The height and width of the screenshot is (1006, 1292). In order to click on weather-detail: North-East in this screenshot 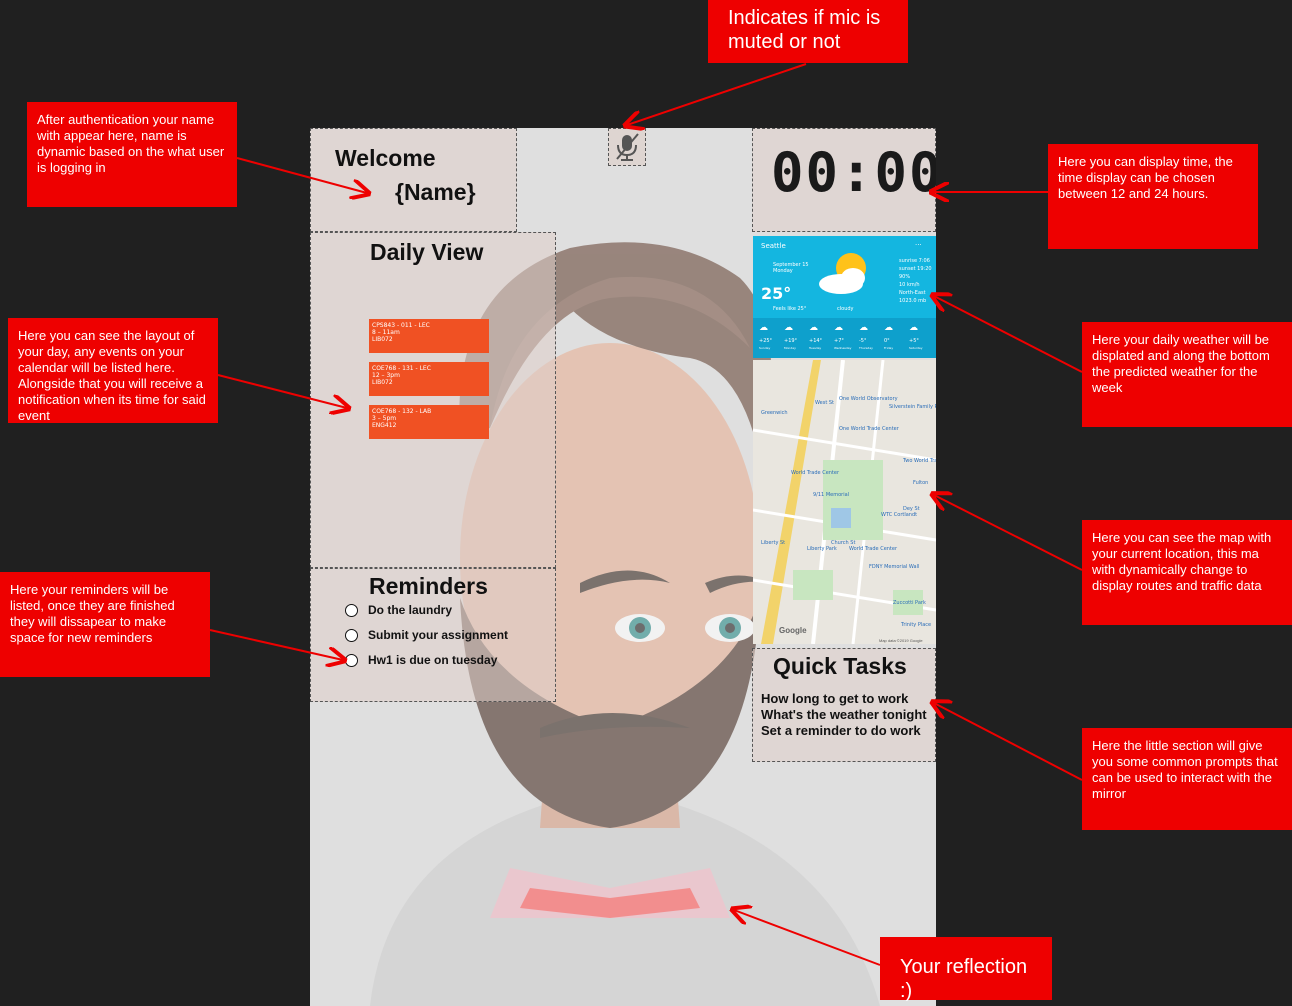, I will do `click(912, 293)`.